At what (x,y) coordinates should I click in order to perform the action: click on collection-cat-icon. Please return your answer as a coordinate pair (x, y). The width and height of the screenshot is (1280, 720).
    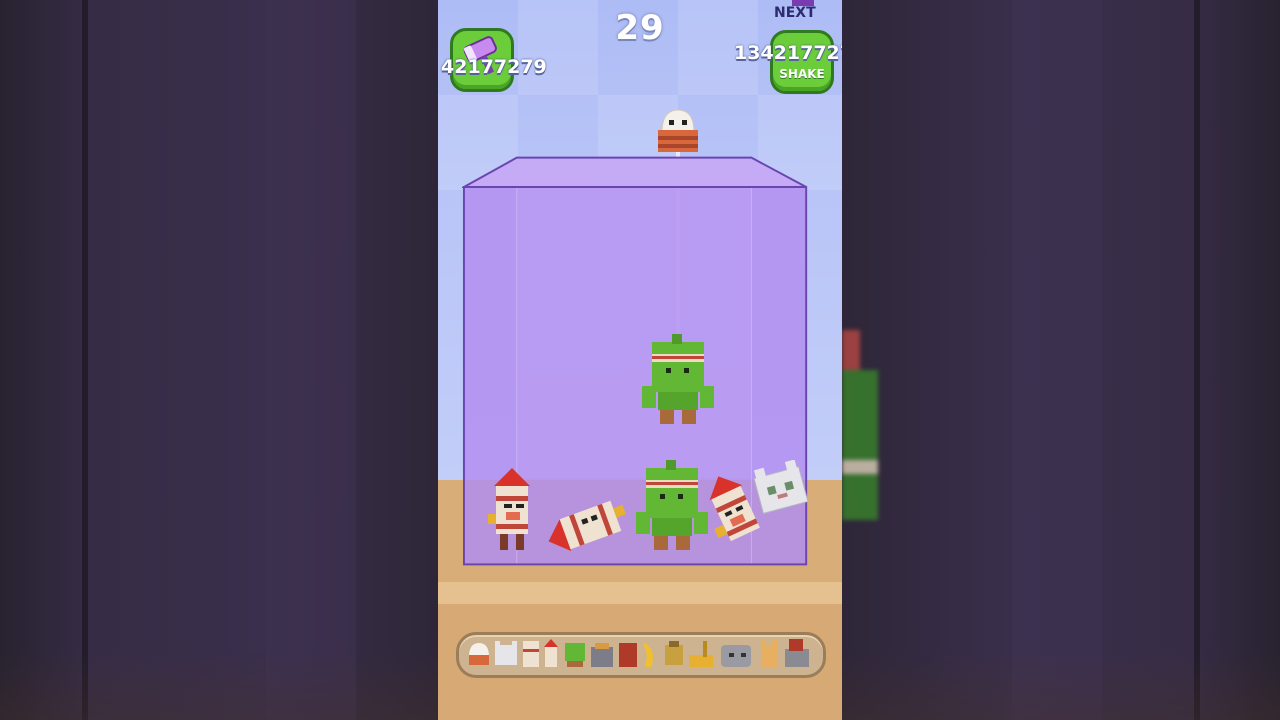
    Looking at the image, I should click on (769, 653).